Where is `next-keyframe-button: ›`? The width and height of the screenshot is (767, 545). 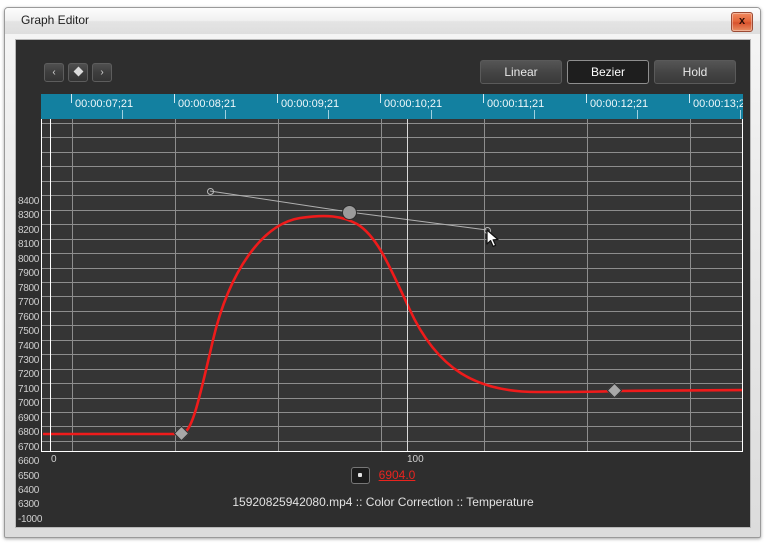
next-keyframe-button: › is located at coordinates (102, 72).